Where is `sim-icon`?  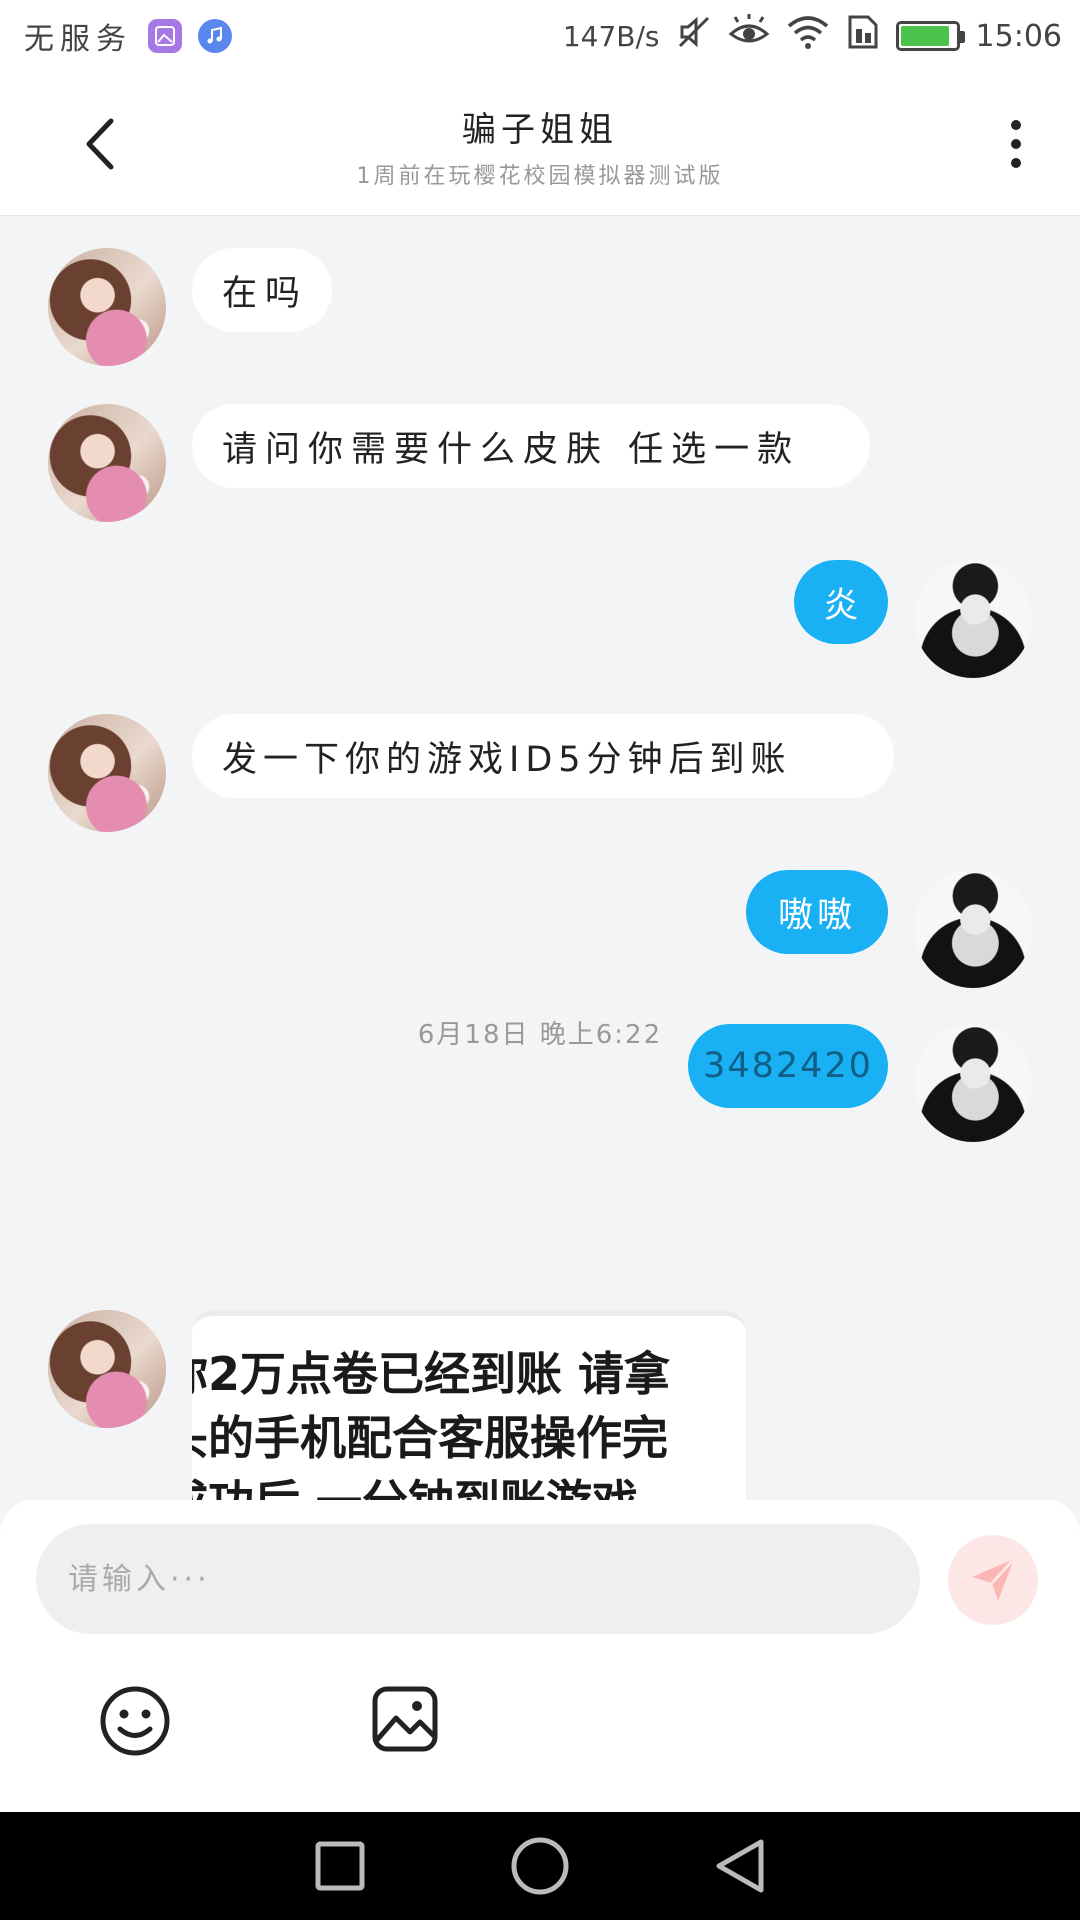
sim-icon is located at coordinates (863, 36).